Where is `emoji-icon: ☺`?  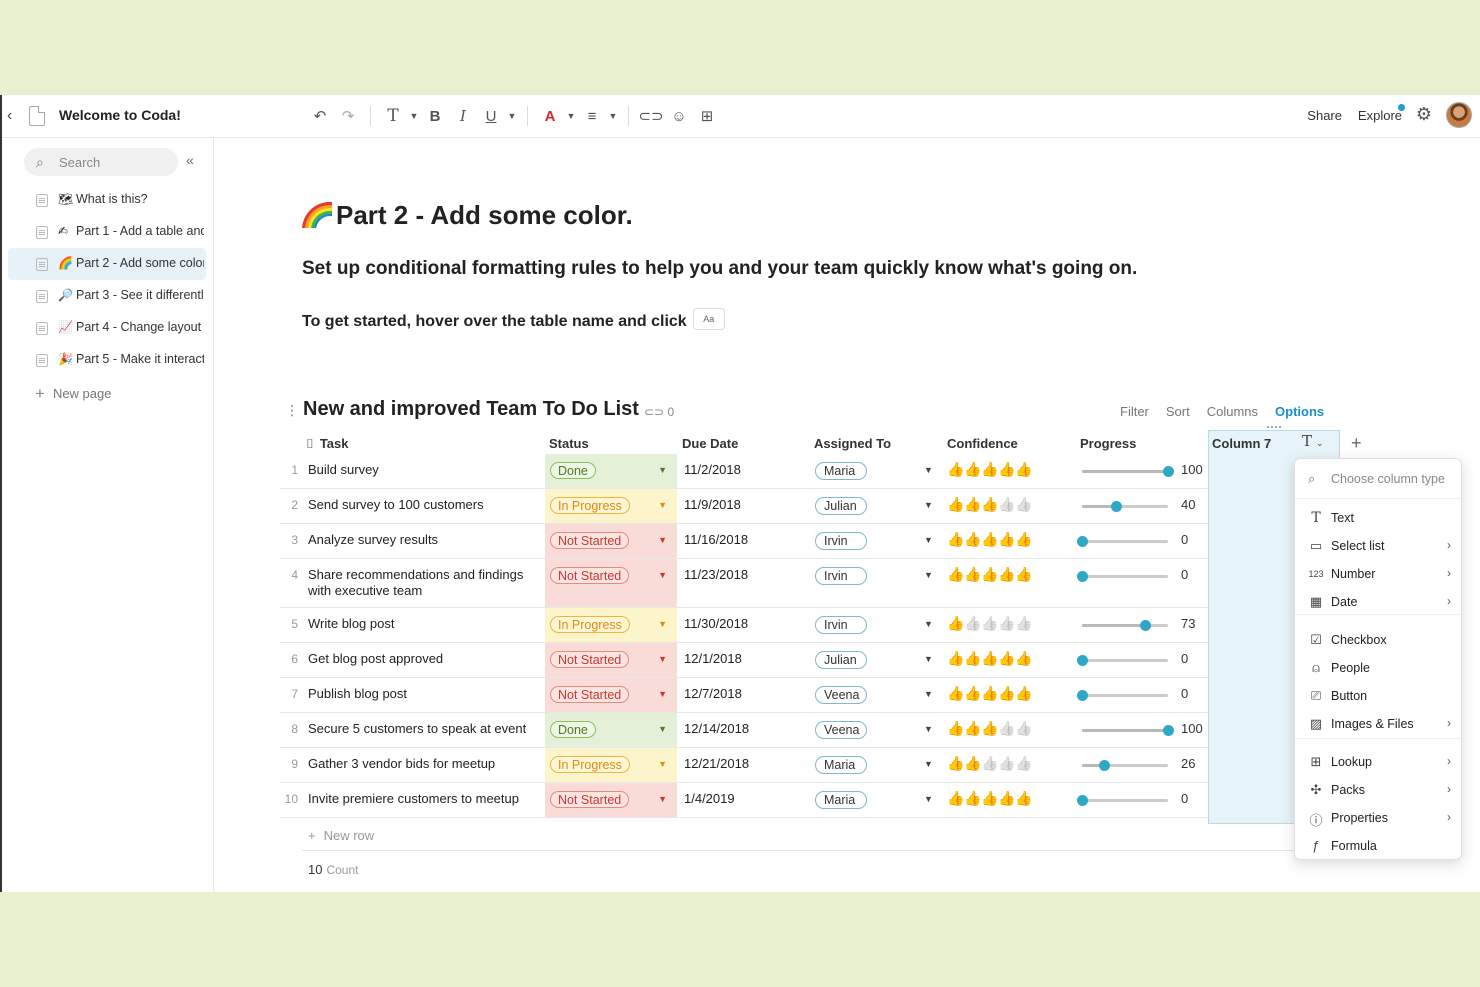 emoji-icon: ☺ is located at coordinates (679, 116).